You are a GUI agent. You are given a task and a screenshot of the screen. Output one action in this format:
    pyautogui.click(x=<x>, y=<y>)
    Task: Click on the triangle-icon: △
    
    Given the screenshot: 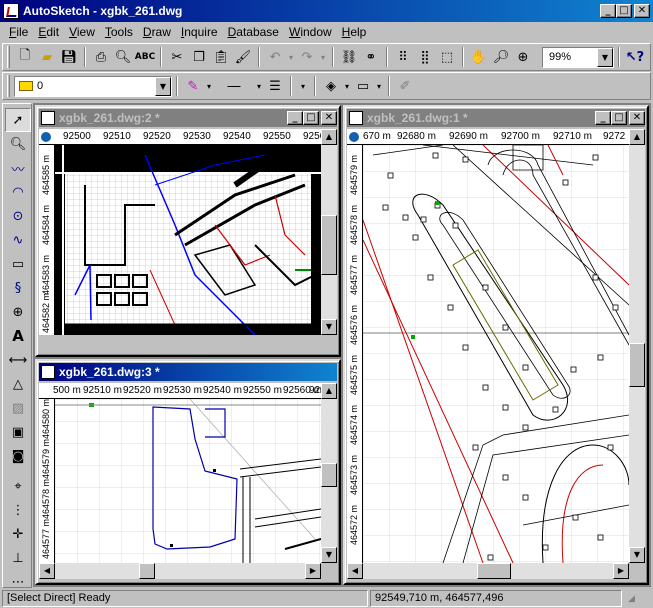 What is the action you would take?
    pyautogui.click(x=18, y=384)
    